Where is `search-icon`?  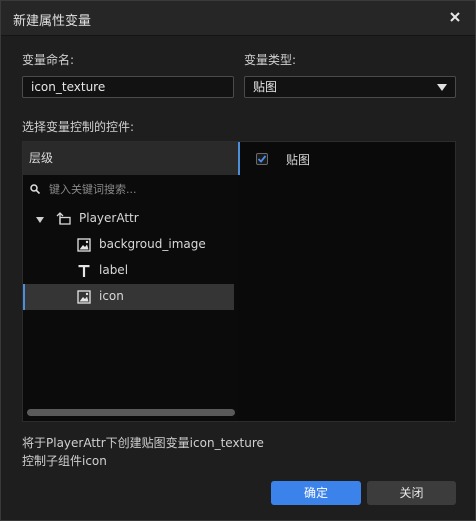 search-icon is located at coordinates (35, 189).